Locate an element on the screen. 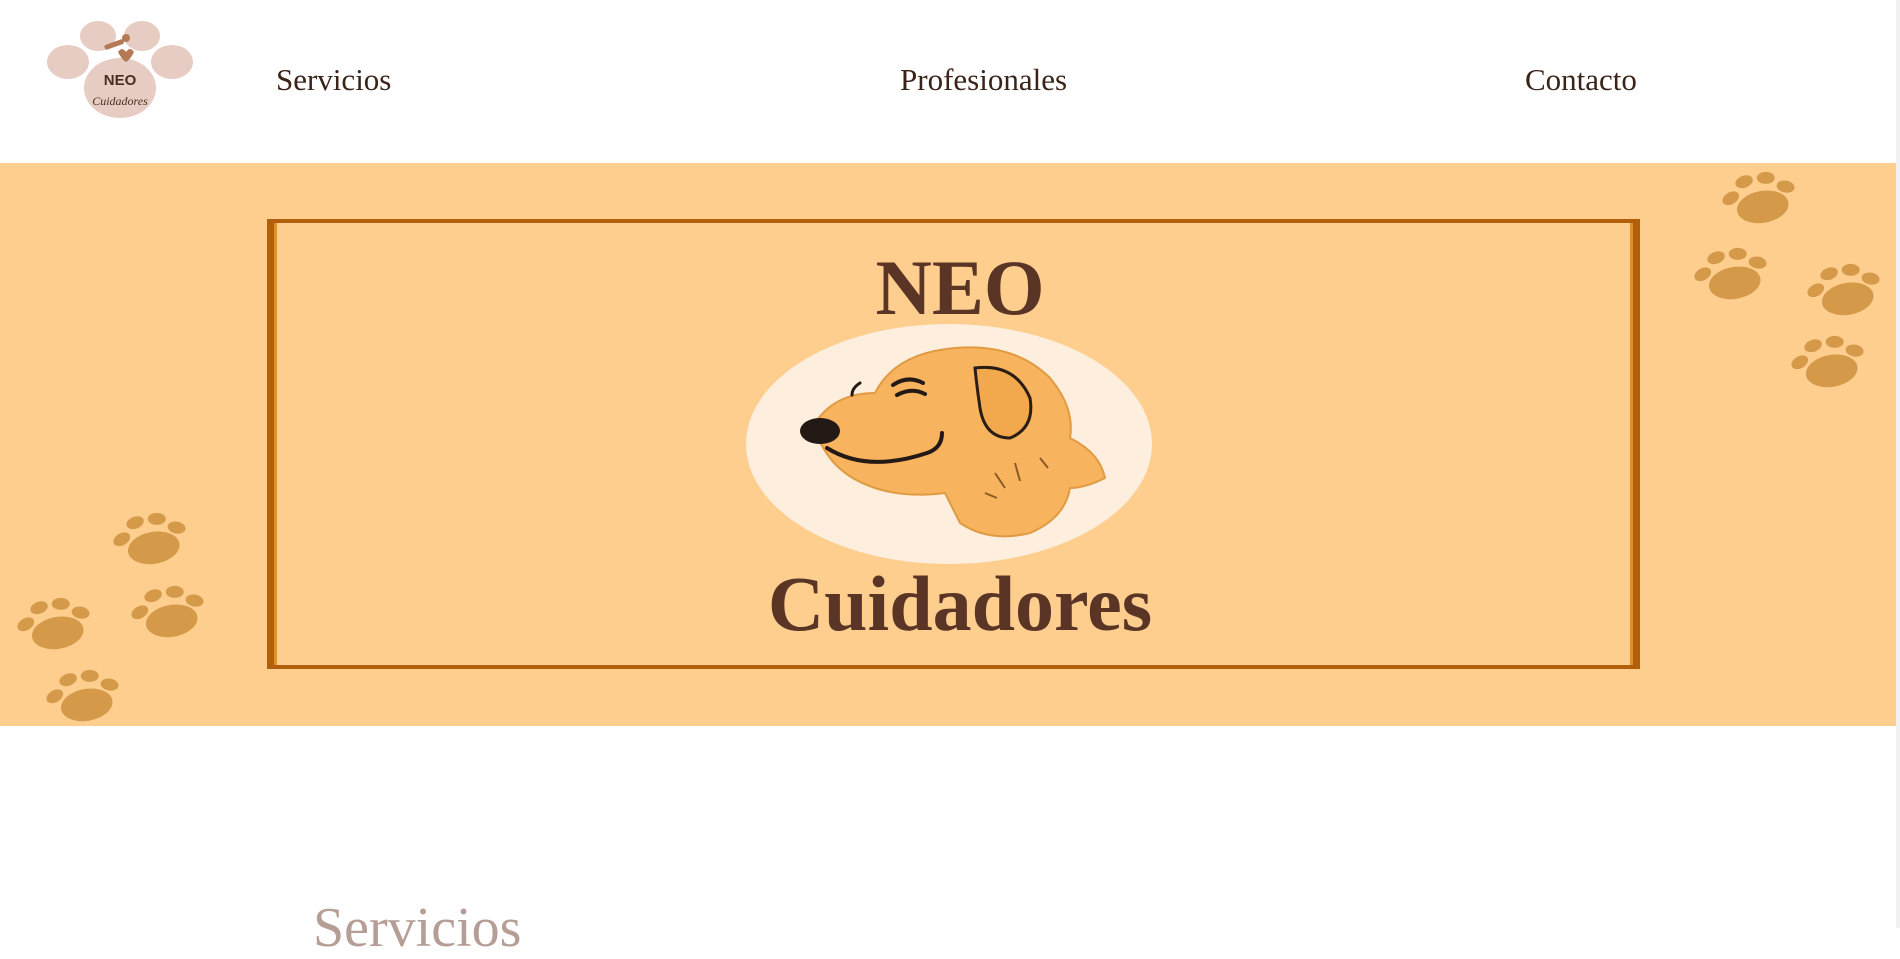 The image size is (1900, 959). nav-contacto: Contacto is located at coordinates (1581, 80).